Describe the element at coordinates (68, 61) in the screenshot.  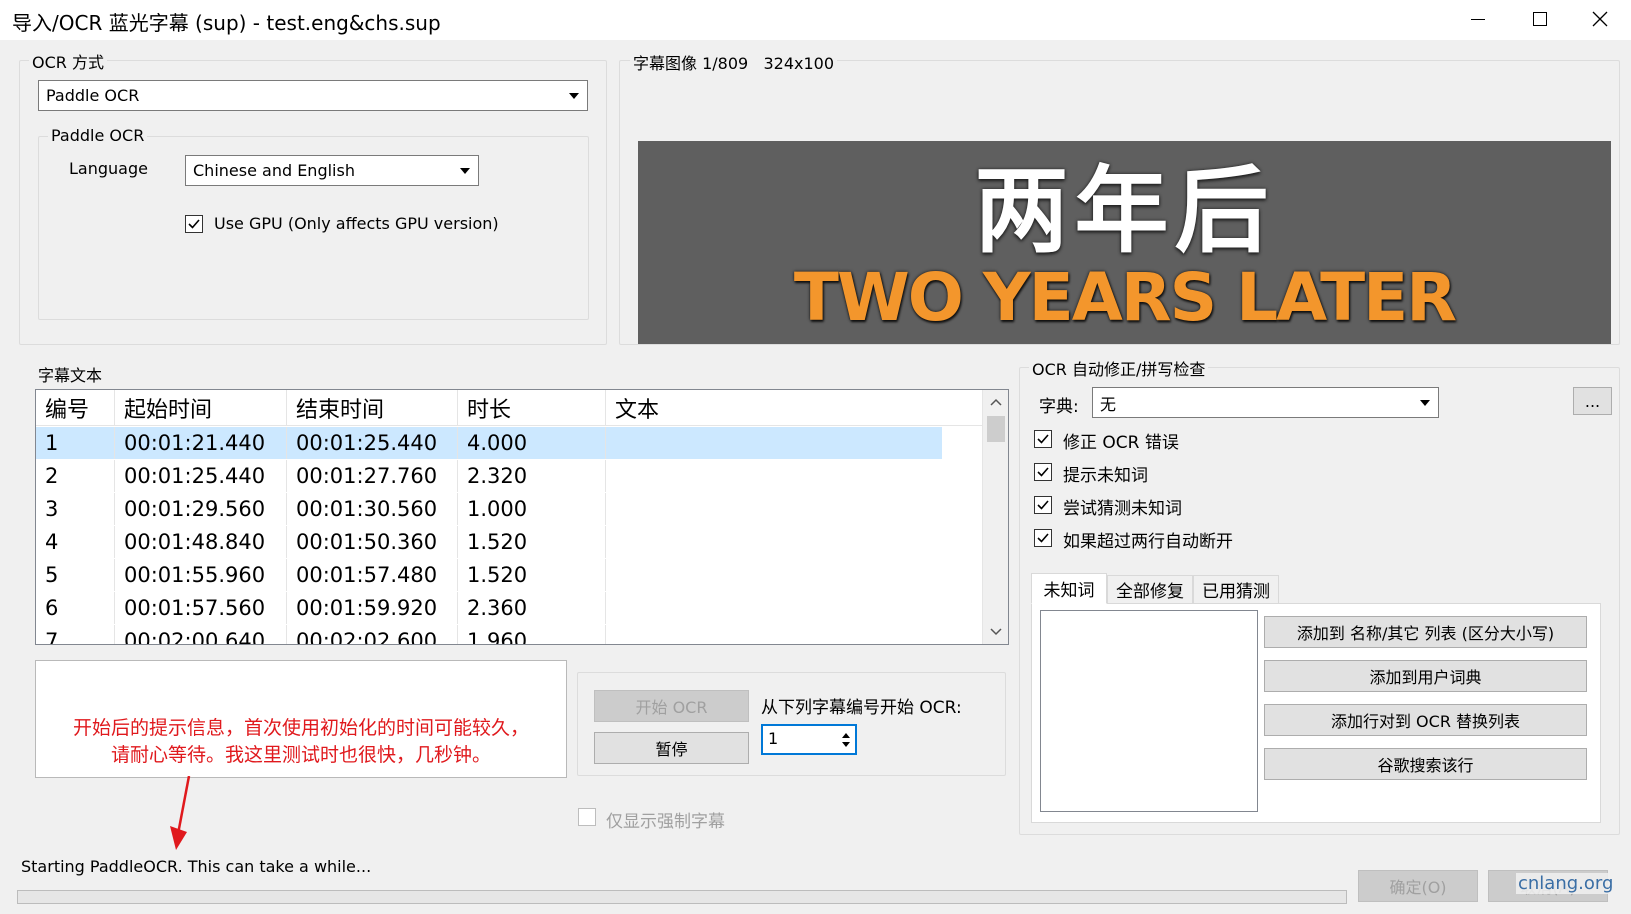
I see `ocr-method-label: OCR 方式` at that location.